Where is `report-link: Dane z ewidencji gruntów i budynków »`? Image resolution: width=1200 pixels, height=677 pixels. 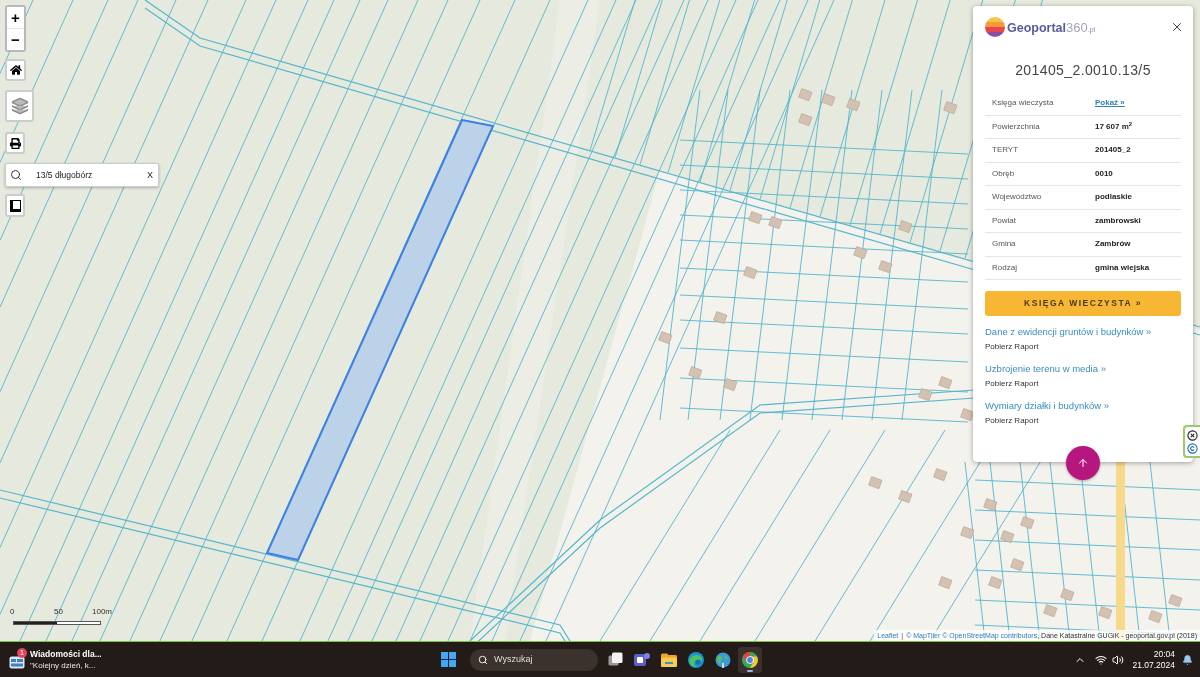
report-link: Dane z ewidencji gruntów i budynków » is located at coordinates (1068, 332).